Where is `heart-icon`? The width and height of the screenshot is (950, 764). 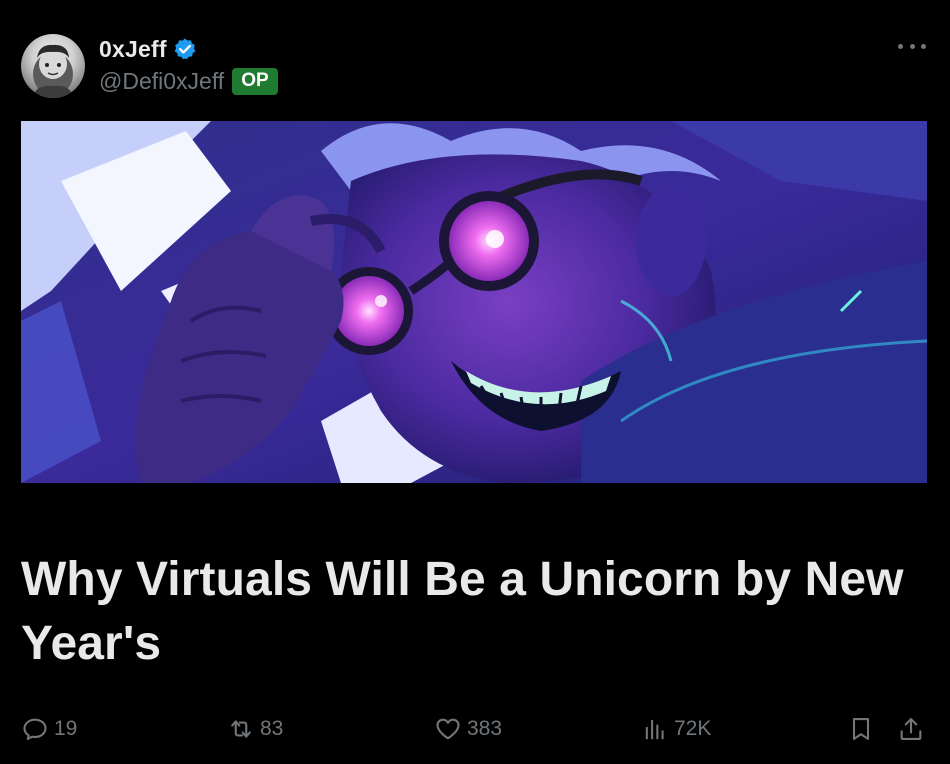 heart-icon is located at coordinates (448, 729).